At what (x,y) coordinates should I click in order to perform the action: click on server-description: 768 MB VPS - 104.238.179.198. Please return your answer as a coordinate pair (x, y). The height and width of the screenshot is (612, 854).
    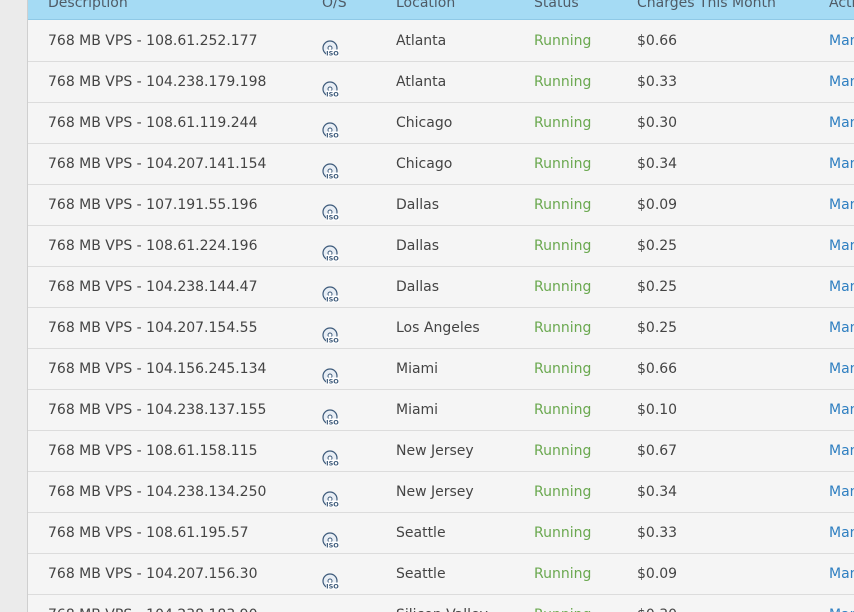
    Looking at the image, I should click on (157, 82).